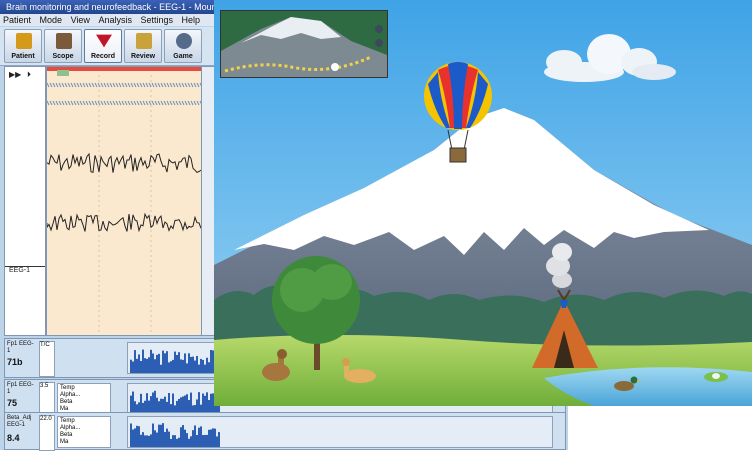 The height and width of the screenshot is (451, 752). I want to click on menu-item-mode: Mode, so click(51, 20).